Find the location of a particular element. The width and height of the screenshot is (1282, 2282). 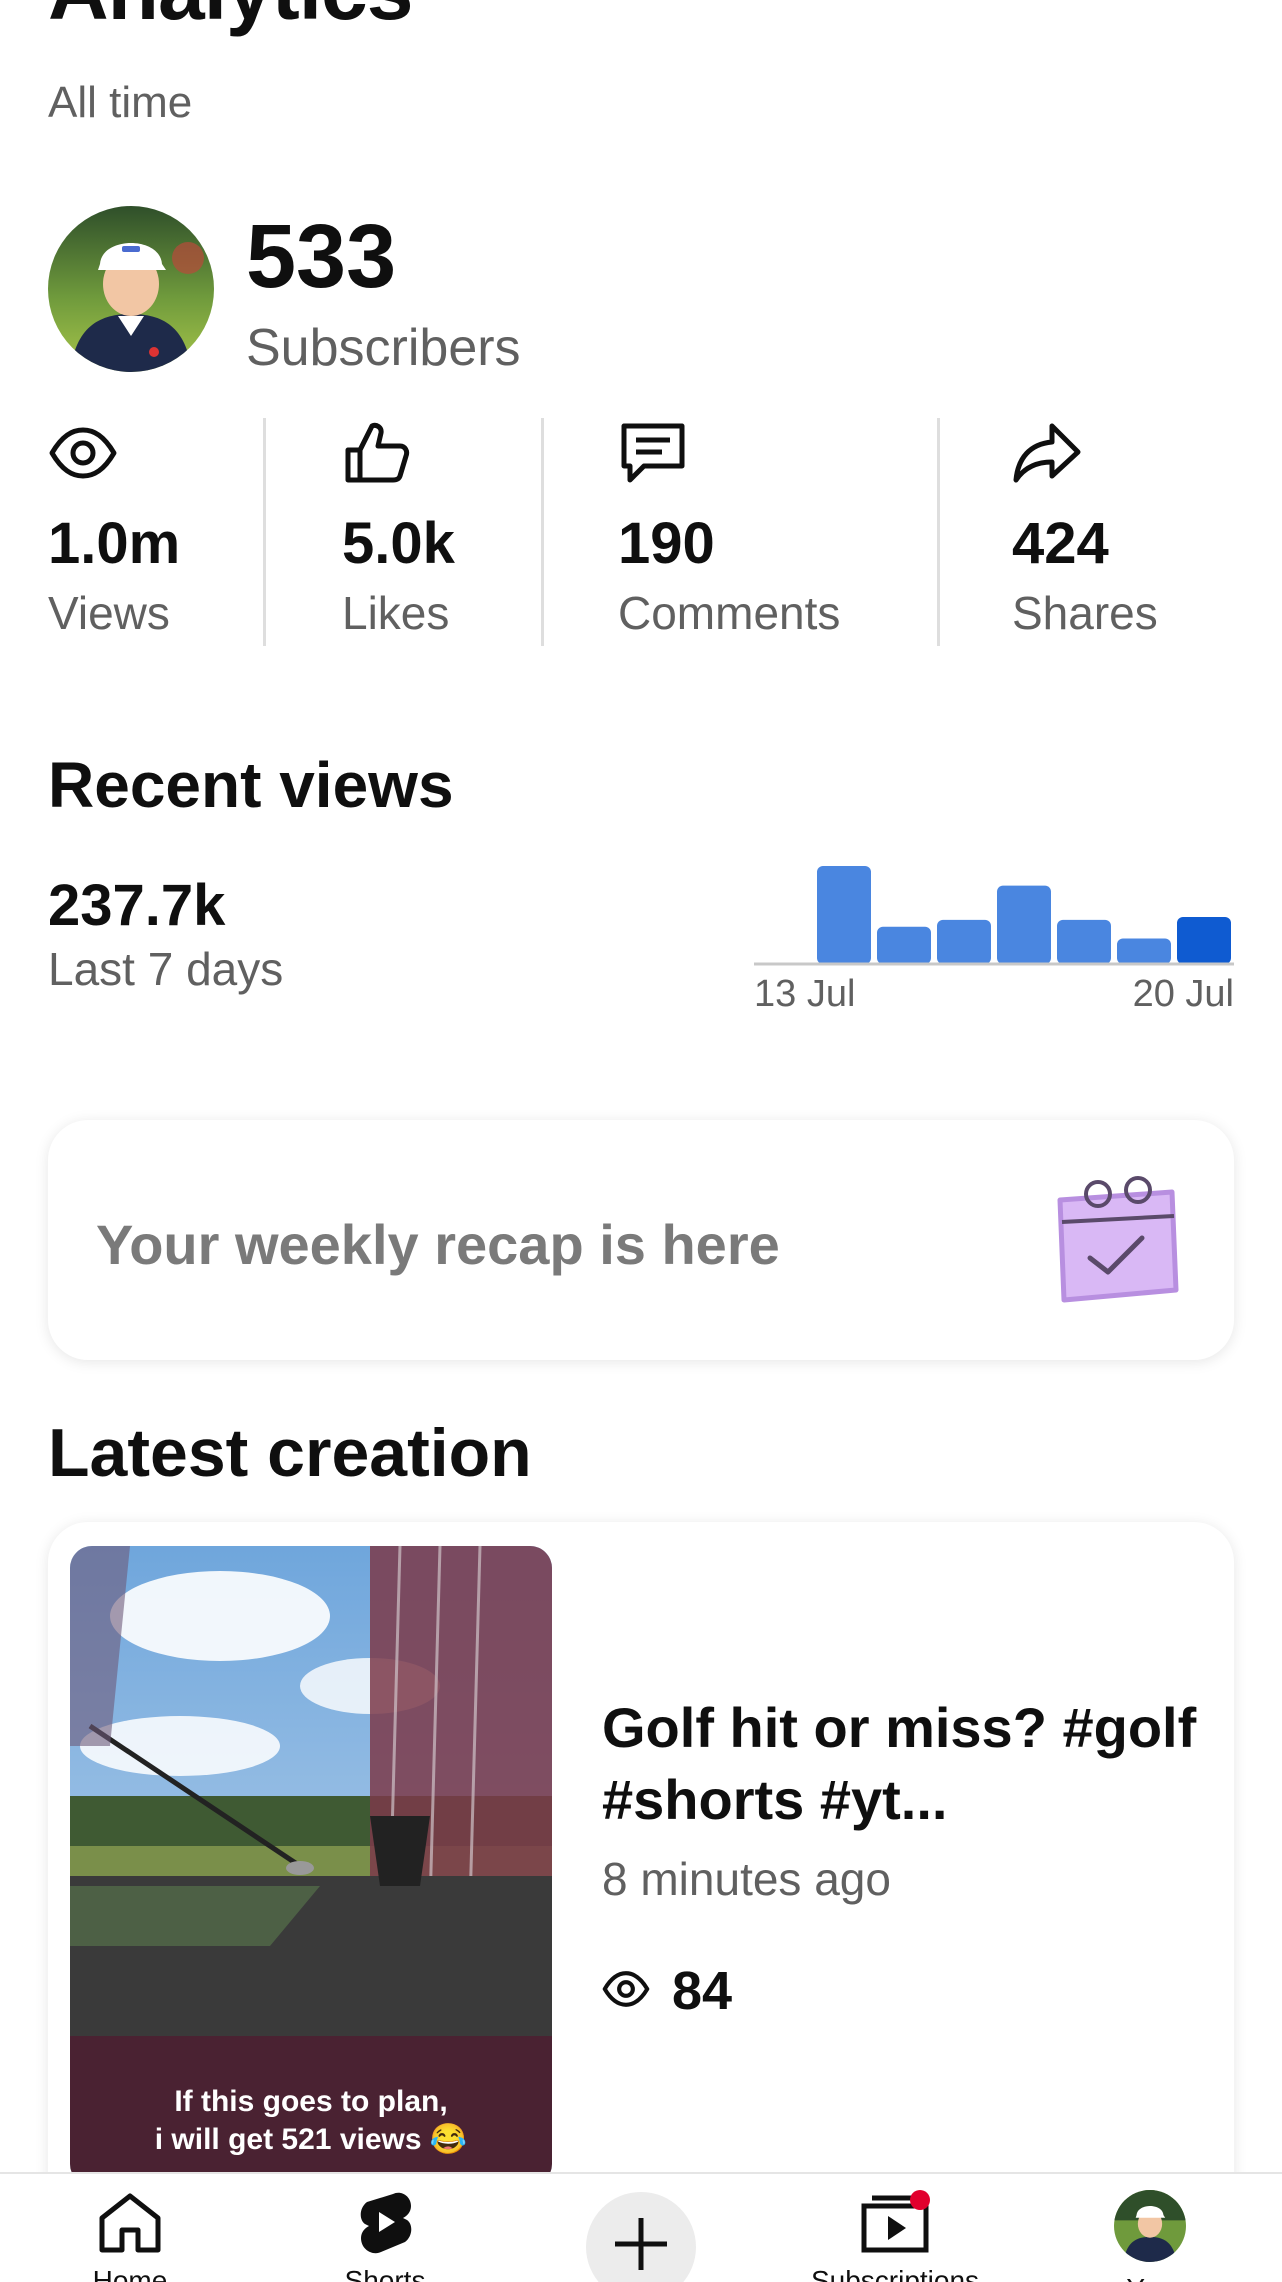

stat-likes: 5.0k Likes is located at coordinates (402, 532).